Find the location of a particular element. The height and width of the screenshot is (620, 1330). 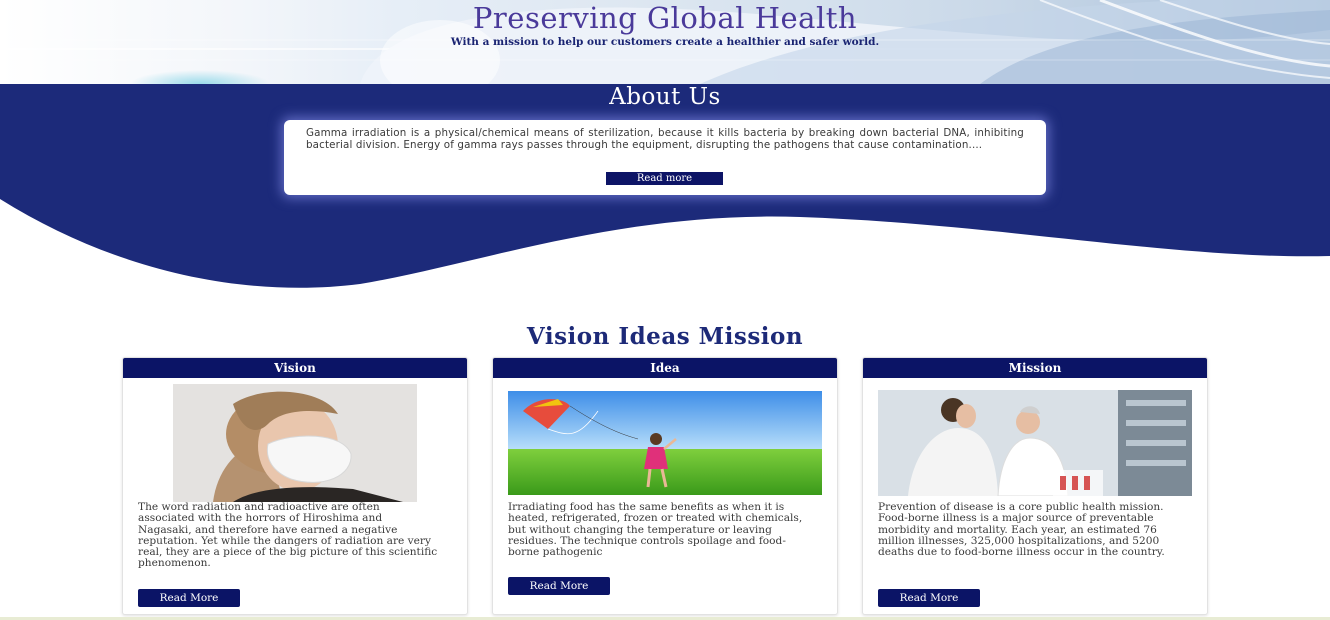

vim-section-title: Vision Ideas Mission is located at coordinates (665, 336).